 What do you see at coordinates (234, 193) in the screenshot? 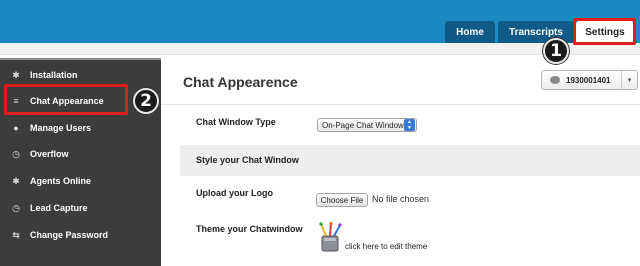
I see `upload-logo-label: Upload your Logo` at bounding box center [234, 193].